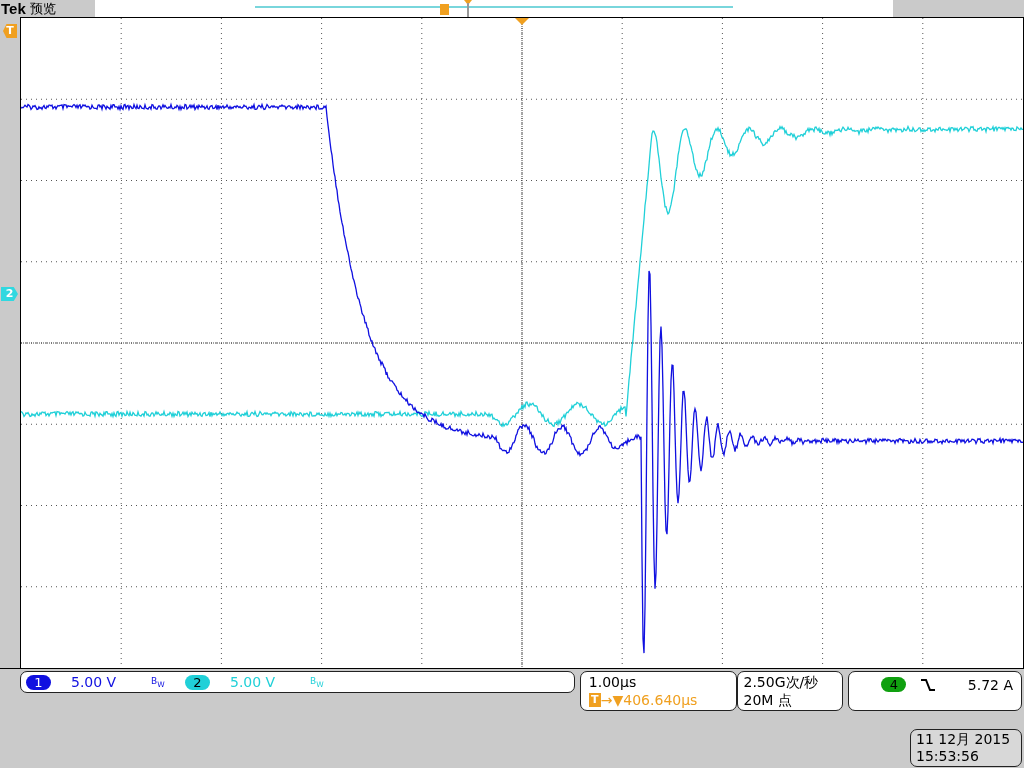 The height and width of the screenshot is (768, 1024). I want to click on channel-marker: 2, so click(9, 294).